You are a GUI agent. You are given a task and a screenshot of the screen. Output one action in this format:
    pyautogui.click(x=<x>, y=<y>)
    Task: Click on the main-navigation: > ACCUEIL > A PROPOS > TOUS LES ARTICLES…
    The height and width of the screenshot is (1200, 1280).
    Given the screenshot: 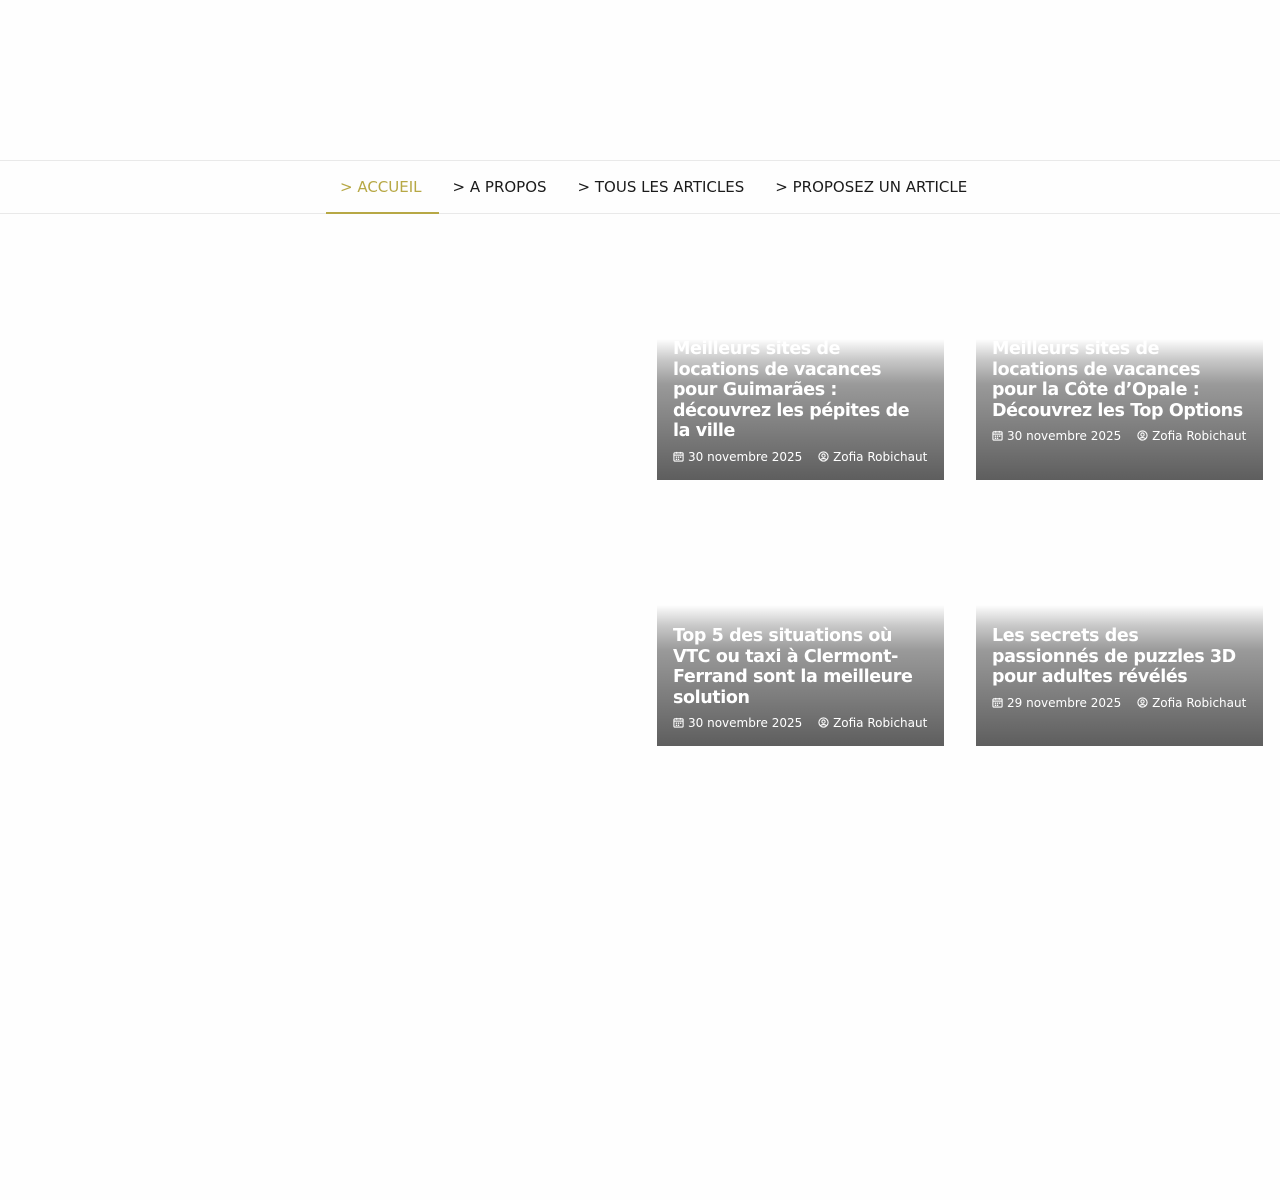 What is the action you would take?
    pyautogui.click(x=640, y=187)
    